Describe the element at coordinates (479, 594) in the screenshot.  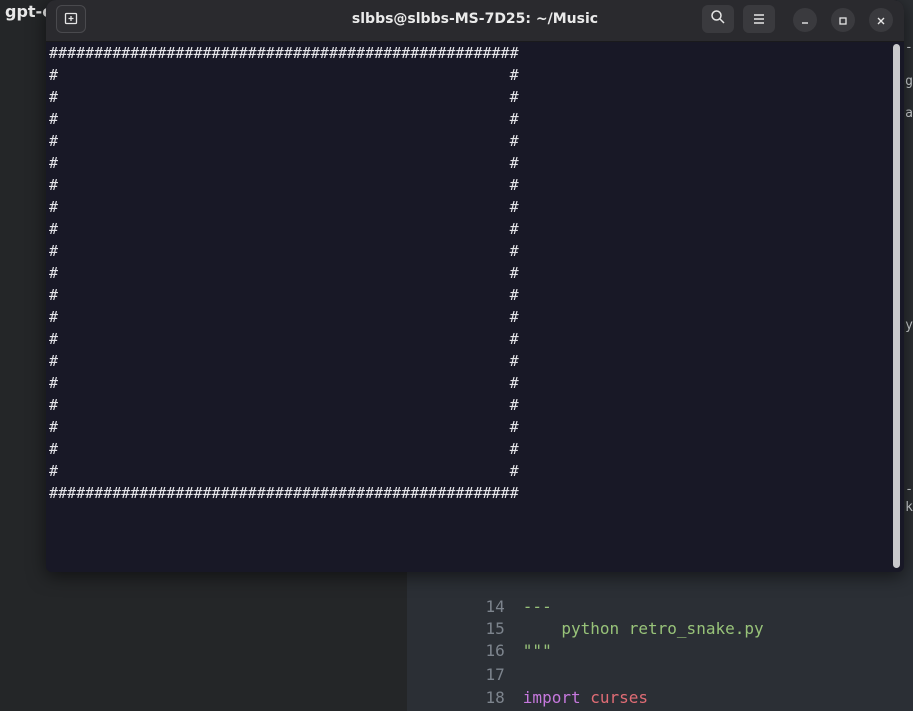
I see `code-line: 14 ---` at that location.